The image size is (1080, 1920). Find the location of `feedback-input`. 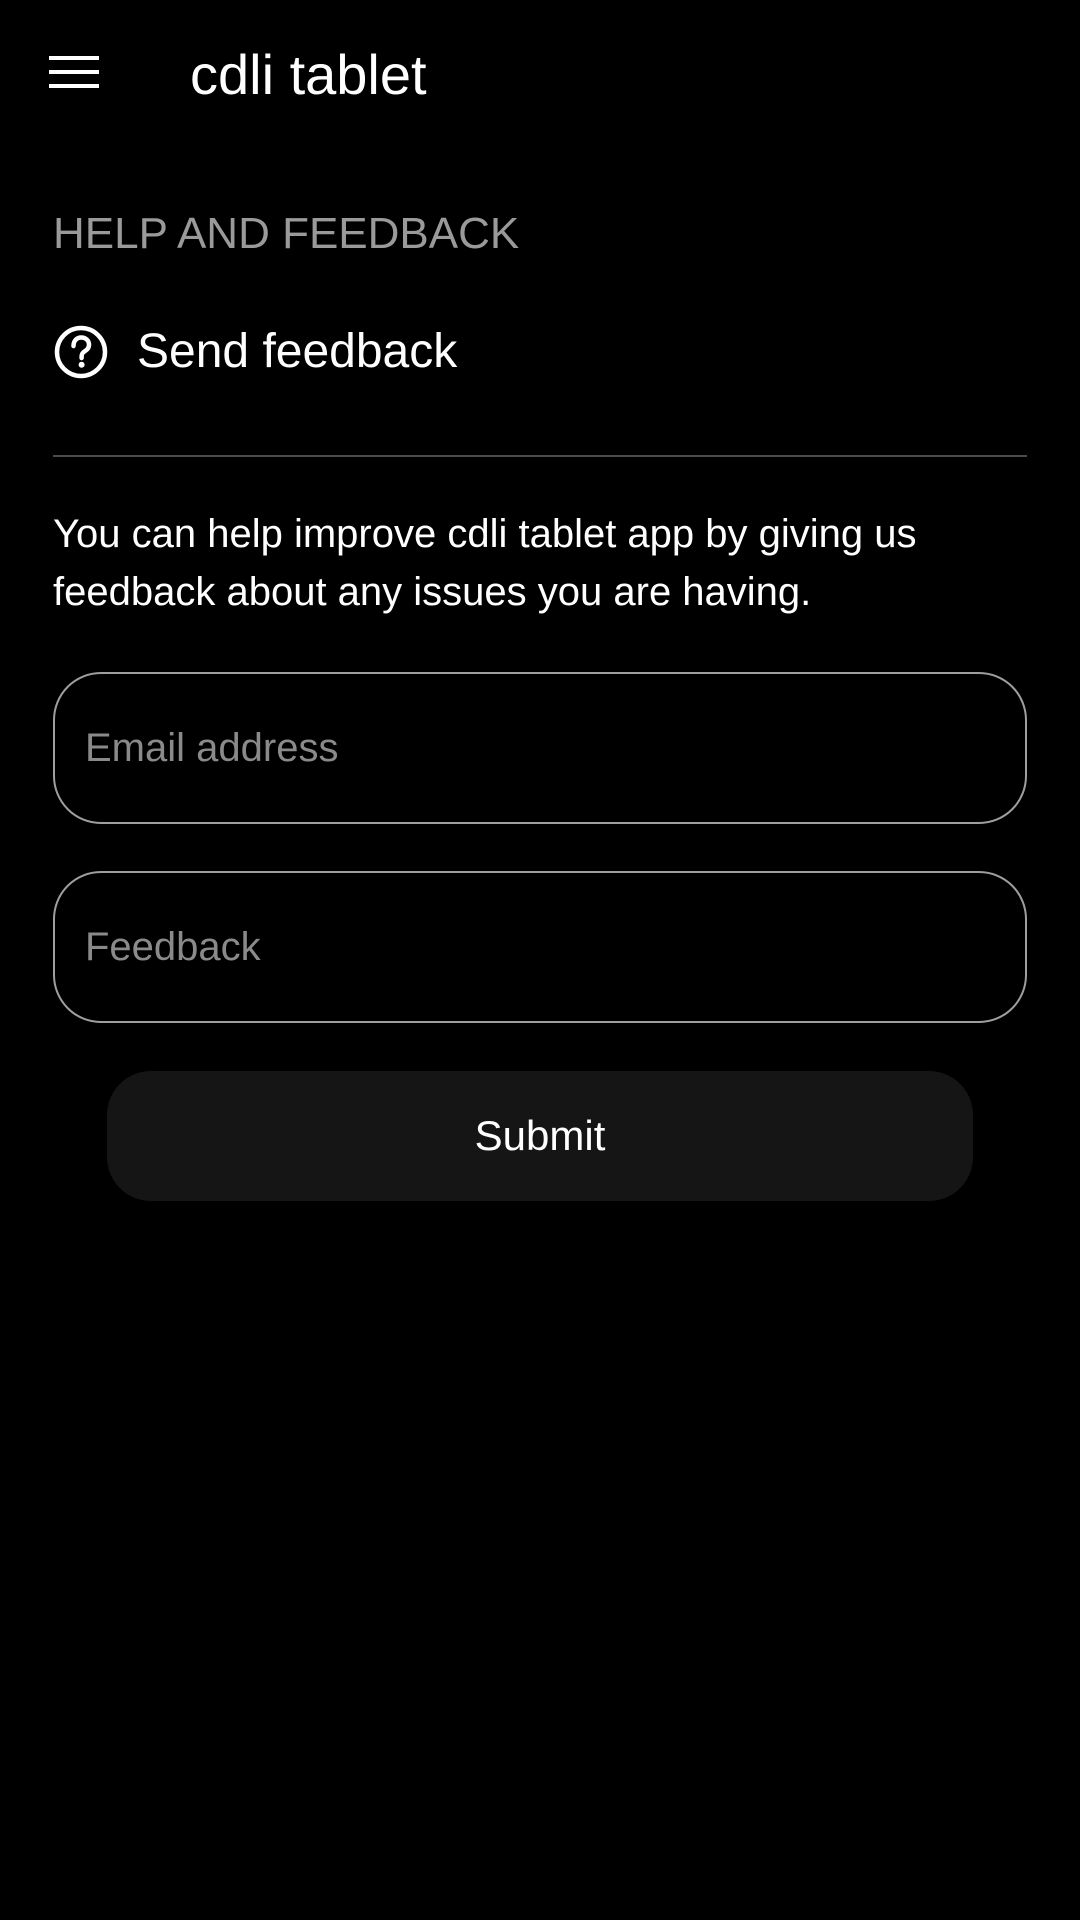

feedback-input is located at coordinates (535, 947).